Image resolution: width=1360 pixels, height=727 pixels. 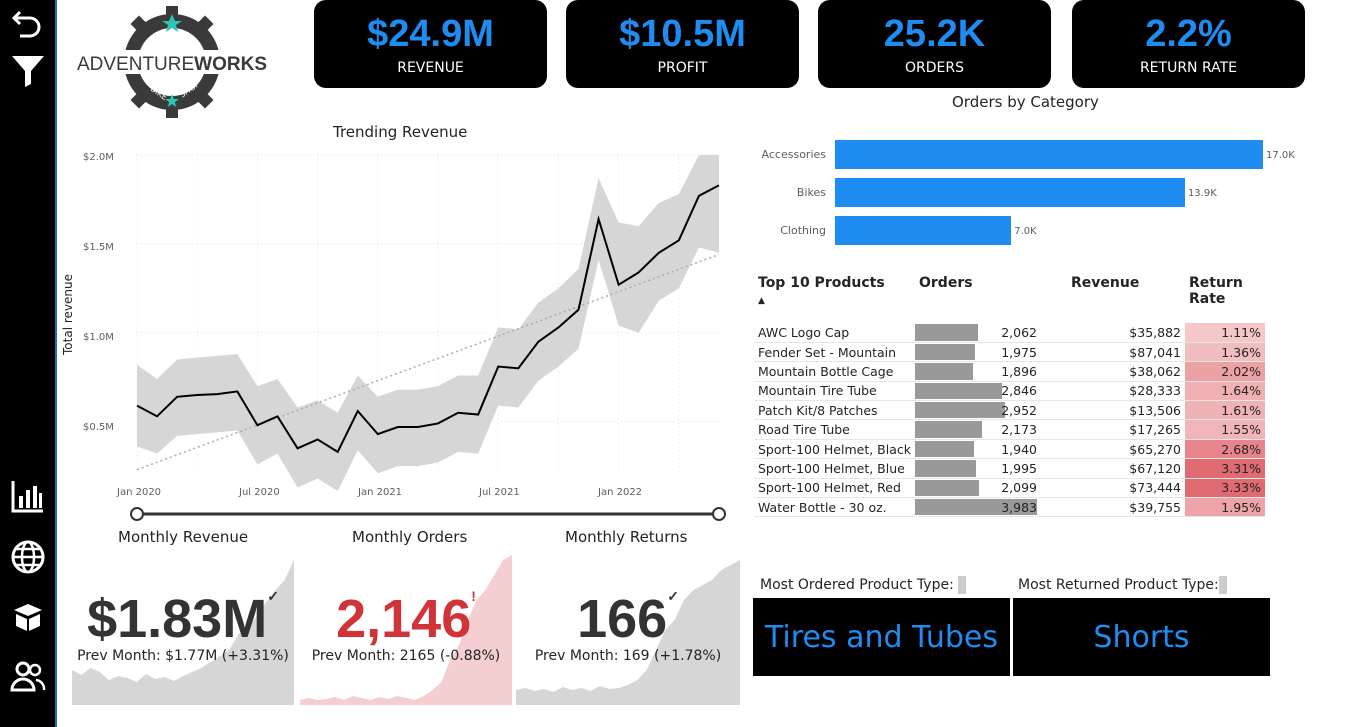 I want to click on table-row: Sport-100 Helmet, Blue 1,995 $67,120 3.31%, so click(x=1009, y=468).